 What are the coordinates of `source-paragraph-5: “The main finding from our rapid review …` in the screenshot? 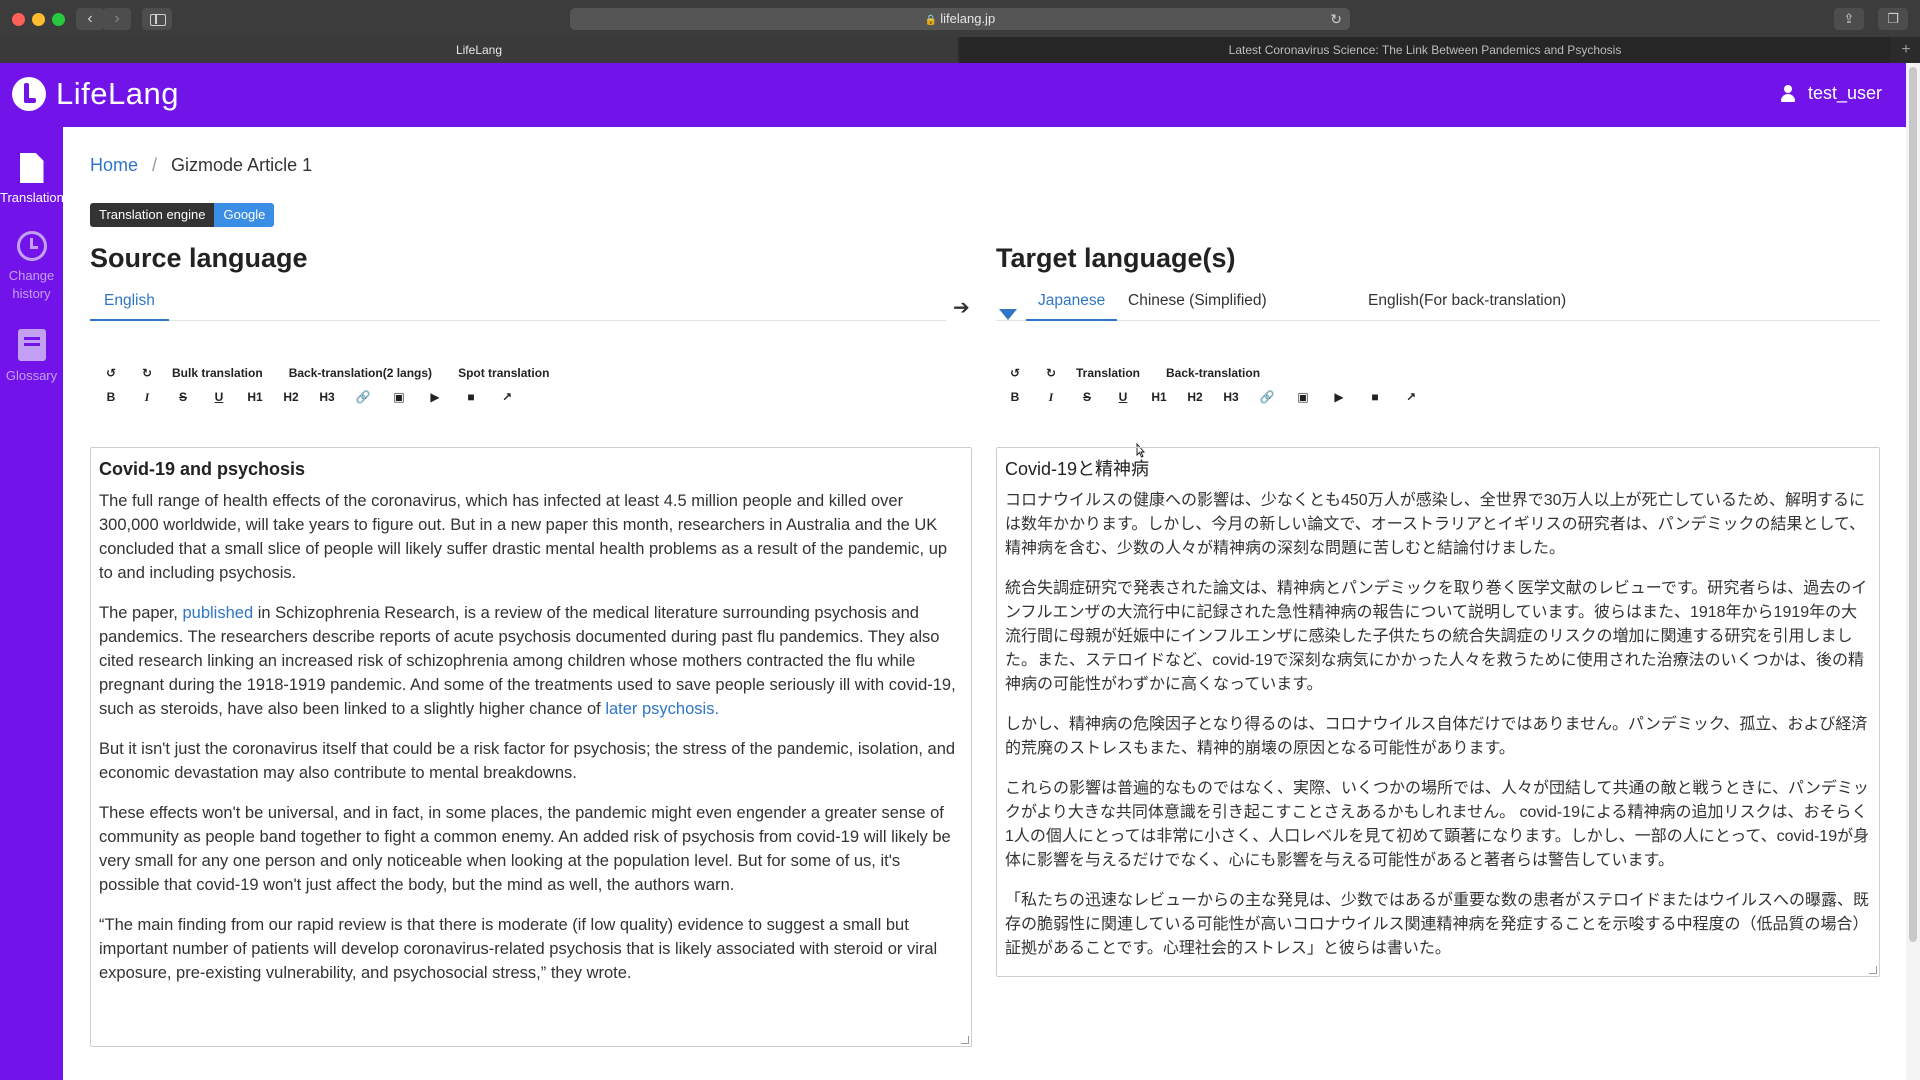 It's located at (518, 949).